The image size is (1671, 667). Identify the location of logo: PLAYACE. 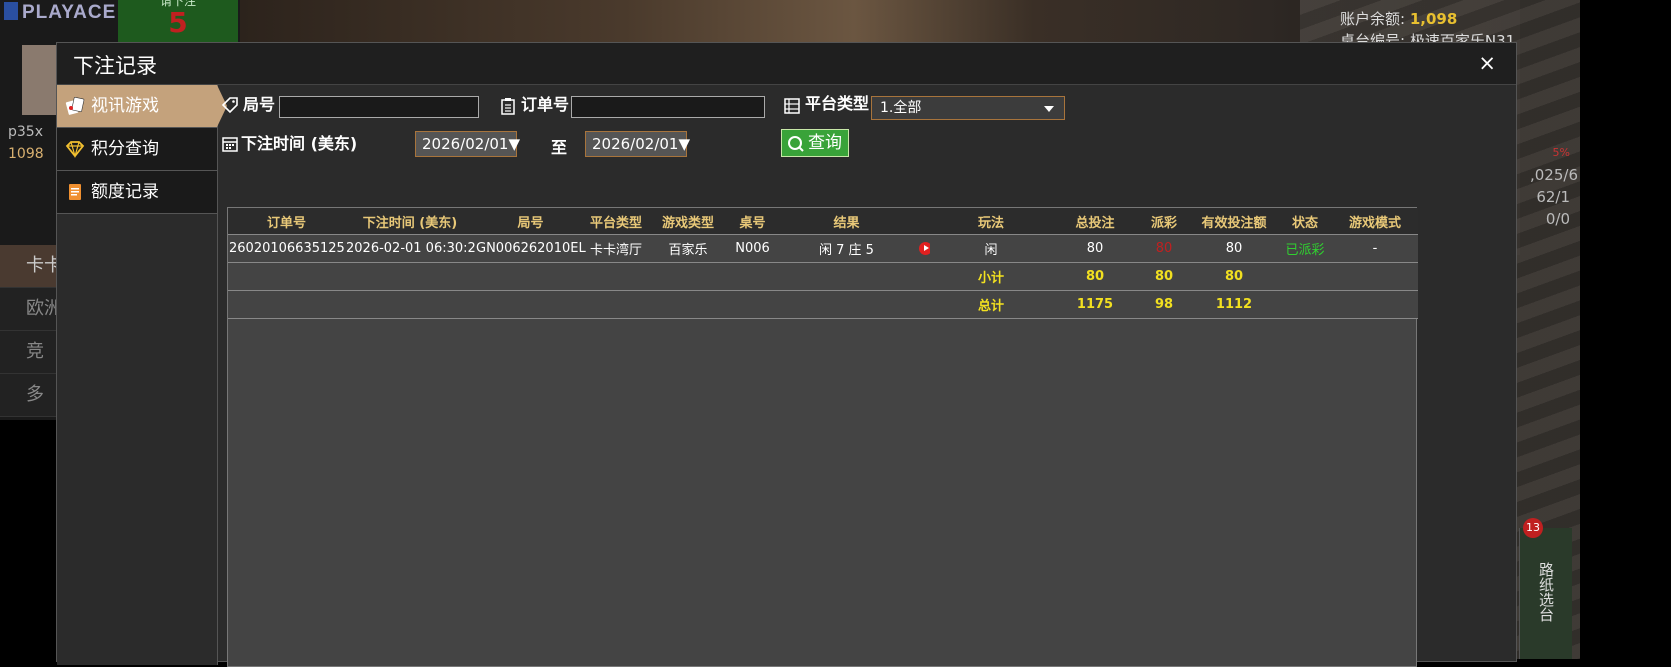
(60, 13).